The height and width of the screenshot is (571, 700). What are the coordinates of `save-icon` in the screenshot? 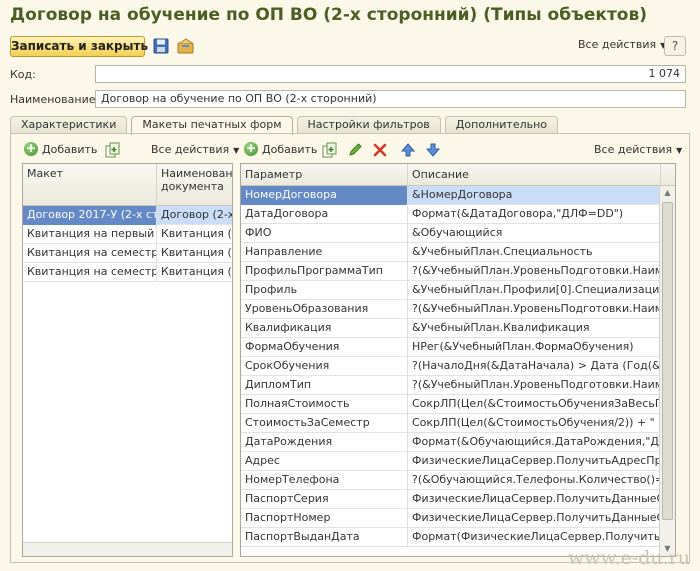 It's located at (161, 46).